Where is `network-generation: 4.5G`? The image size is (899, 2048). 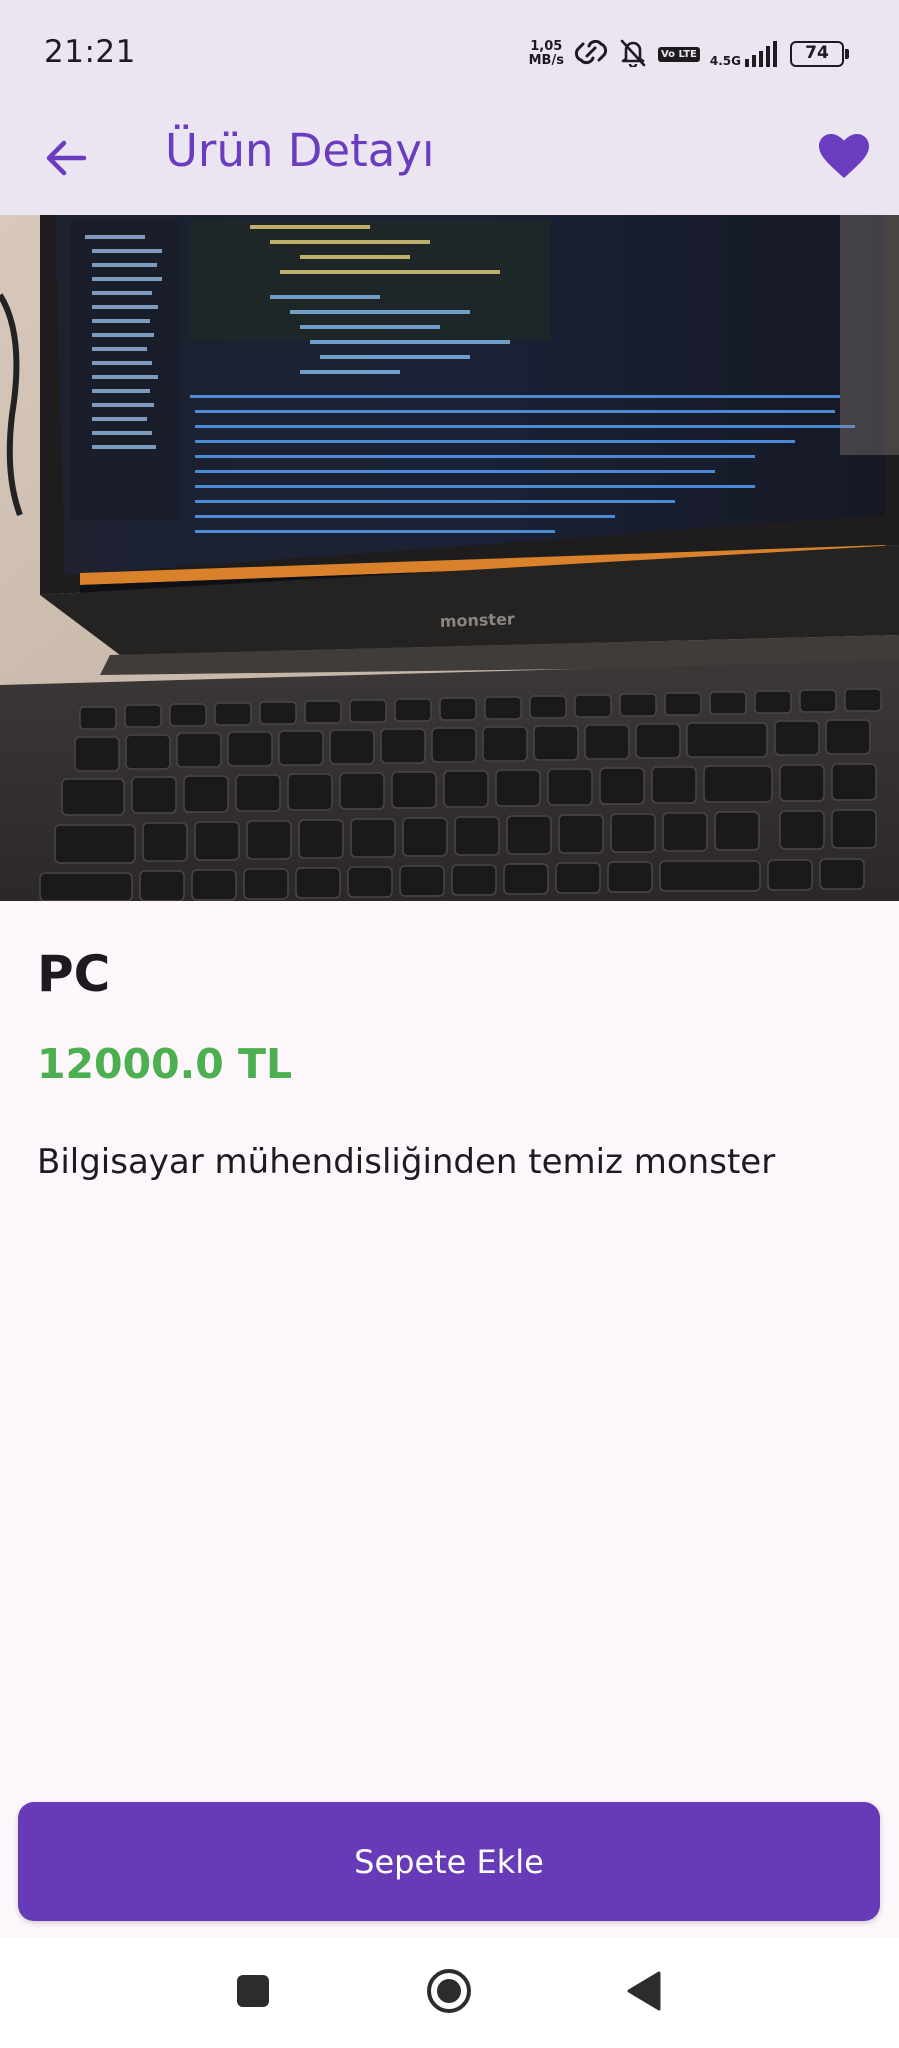
network-generation: 4.5G is located at coordinates (725, 61).